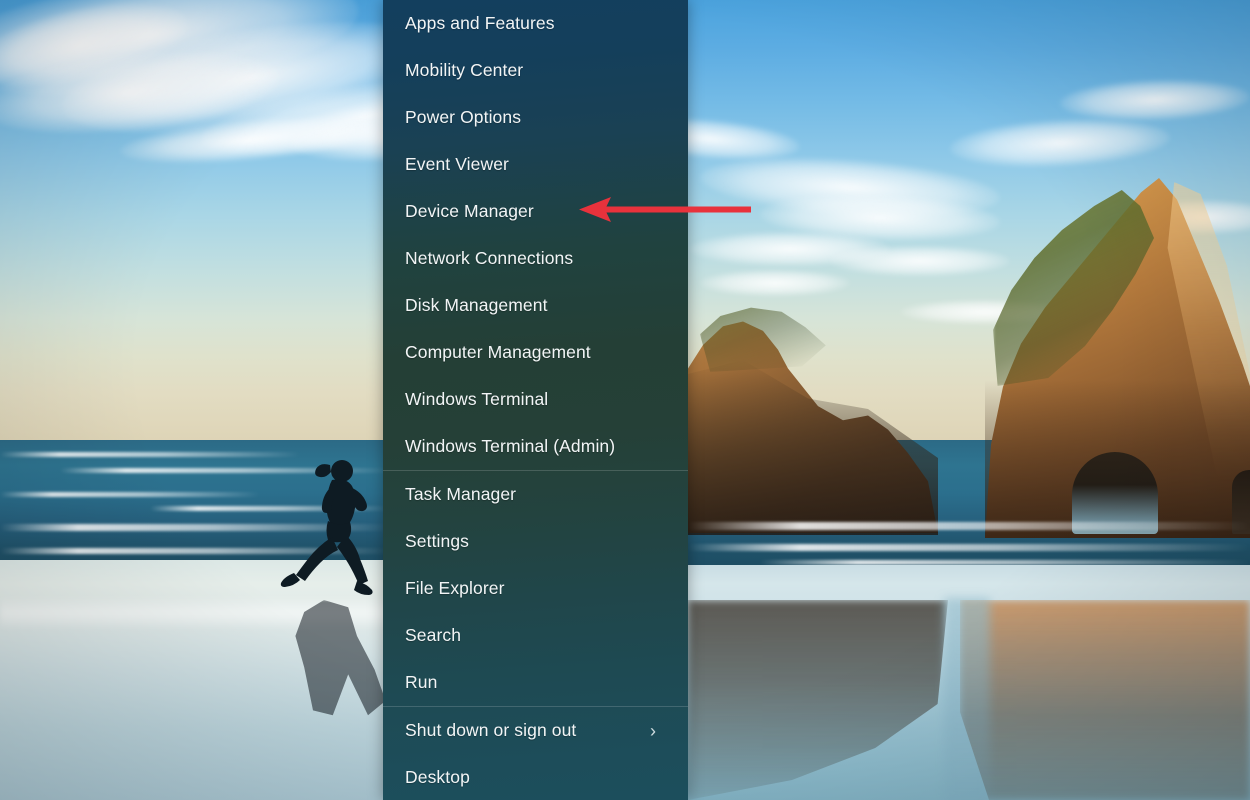 This screenshot has height=800, width=1250. I want to click on menu-item-apps-and-features: Apps and Features, so click(535, 23).